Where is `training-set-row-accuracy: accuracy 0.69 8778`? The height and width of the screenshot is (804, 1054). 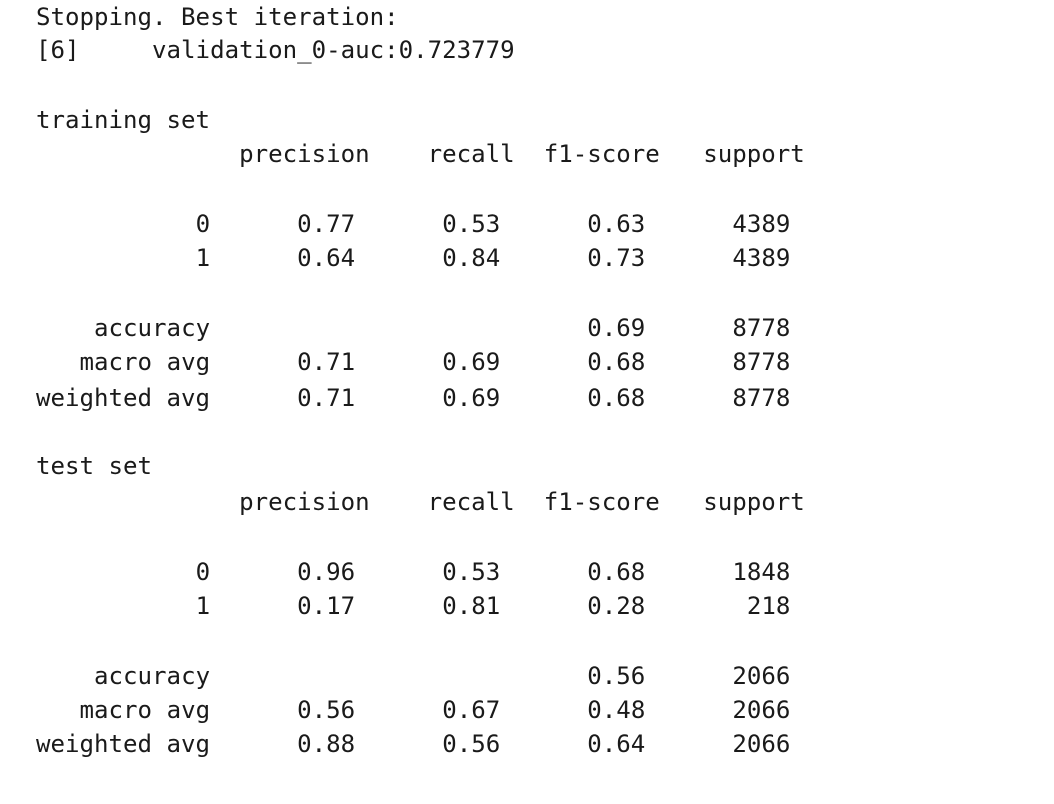 training-set-row-accuracy: accuracy 0.69 8778 is located at coordinates (413, 328).